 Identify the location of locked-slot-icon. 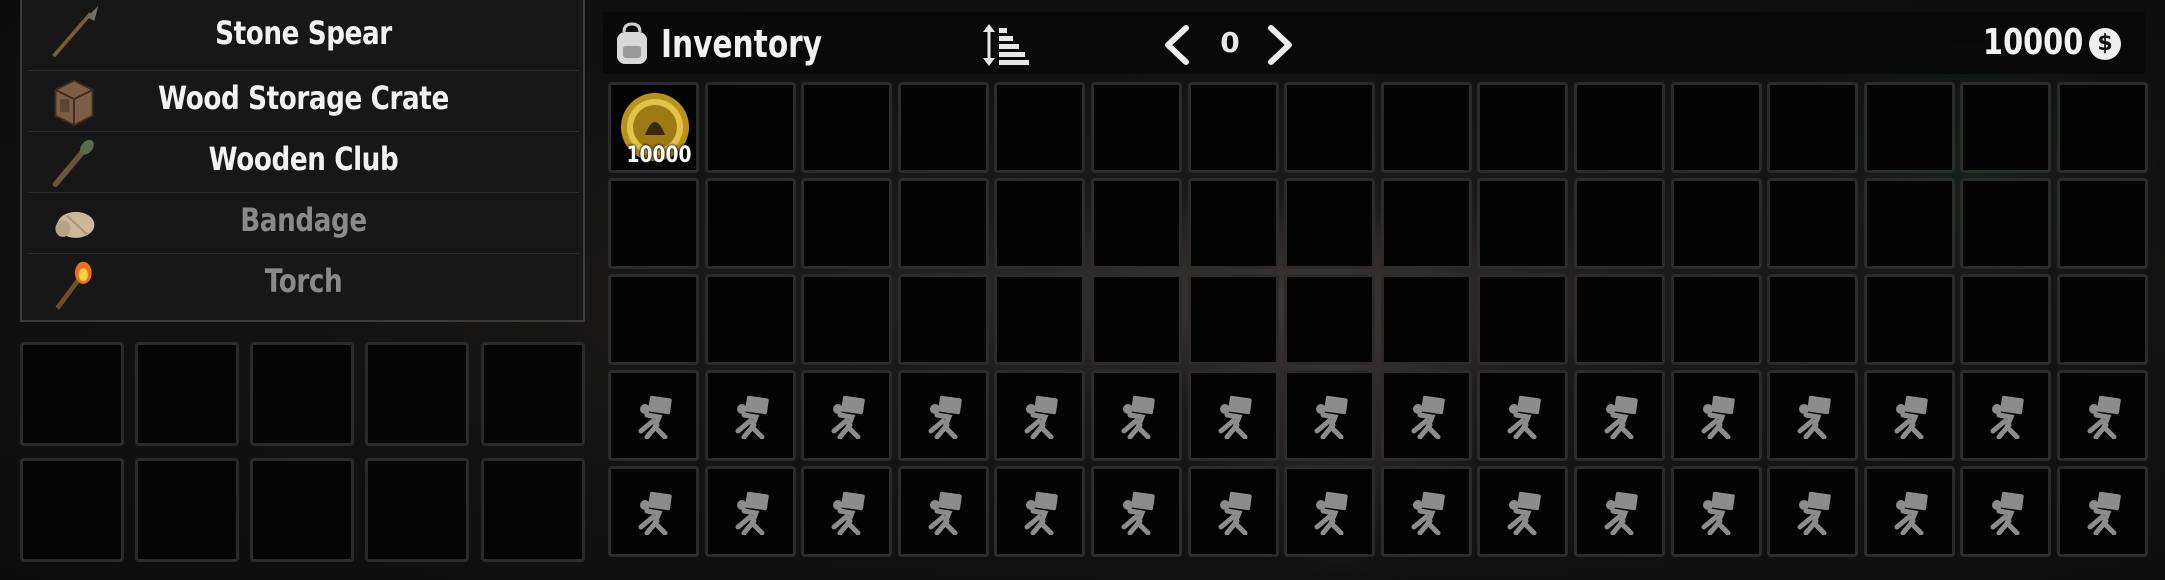
(752, 417).